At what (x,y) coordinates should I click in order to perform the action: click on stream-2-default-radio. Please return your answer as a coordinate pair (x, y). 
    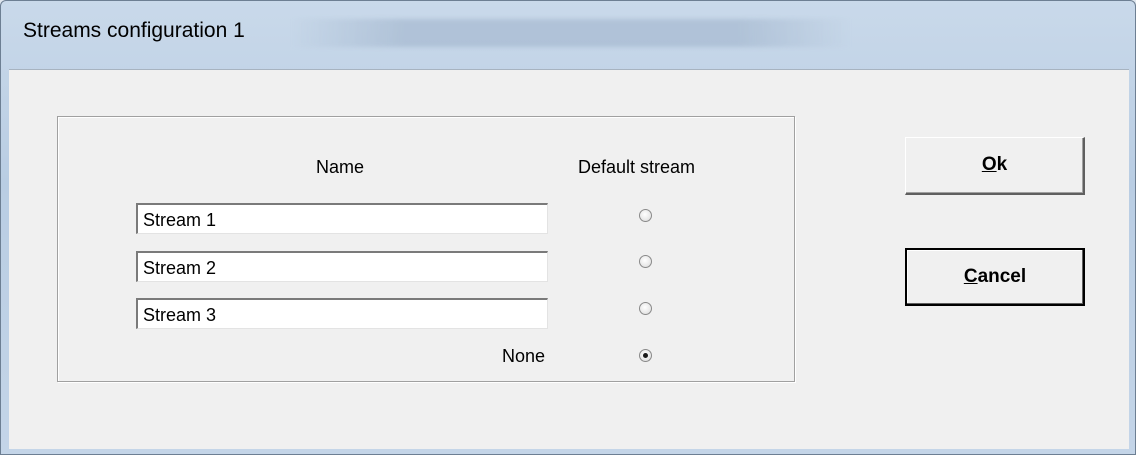
    Looking at the image, I should click on (645, 261).